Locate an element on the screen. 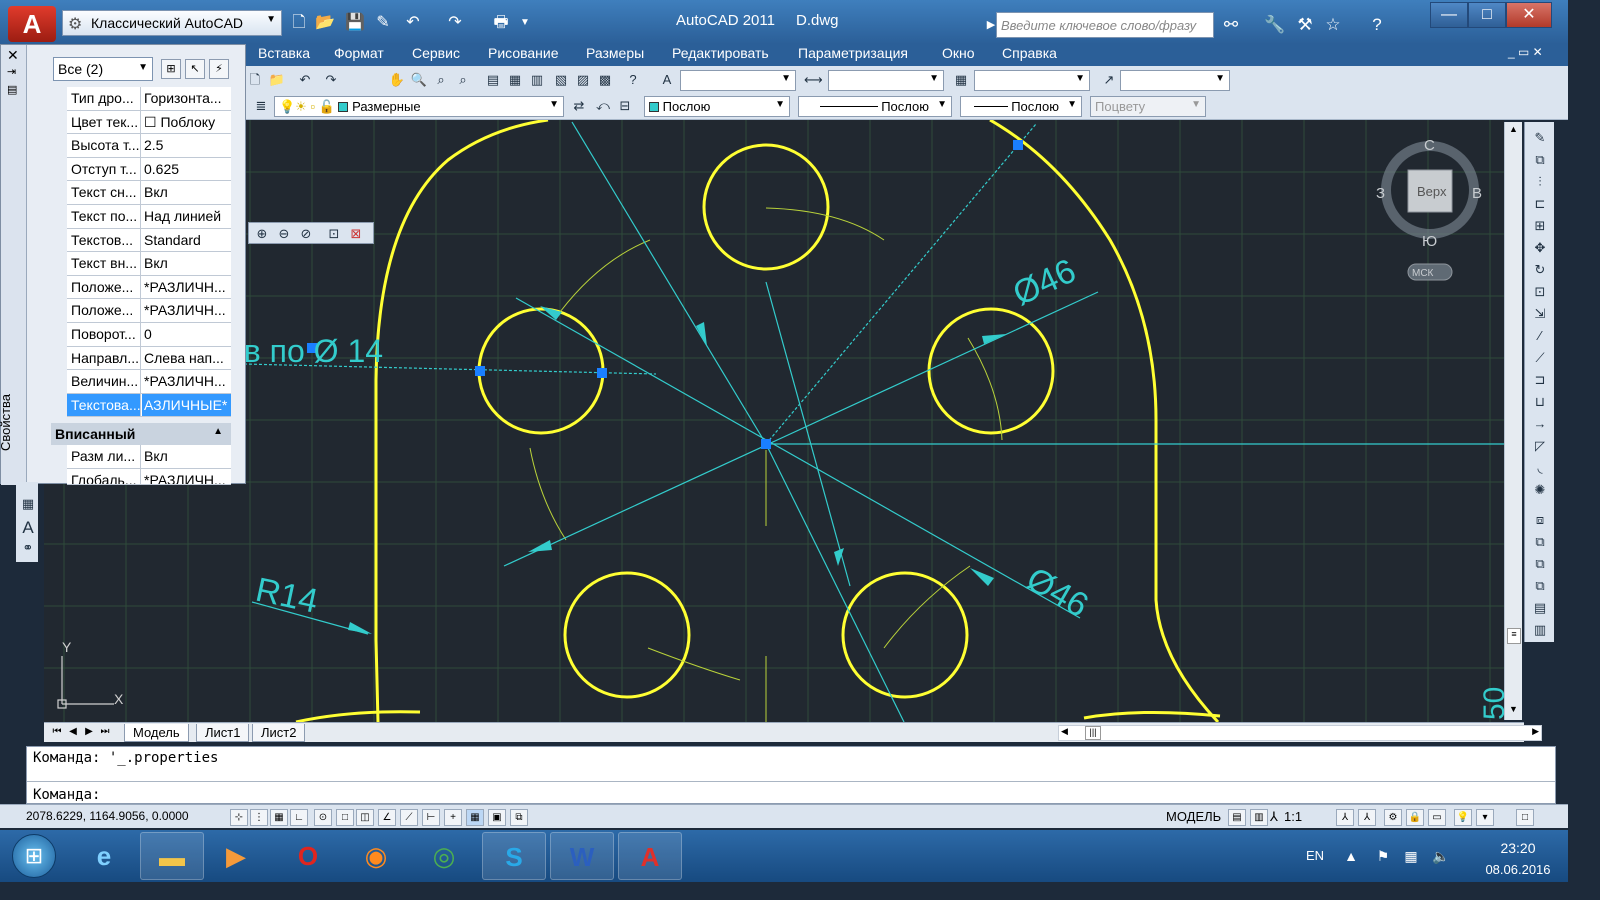  dim-text-diameter-top: Ø46 is located at coordinates (1044, 283).